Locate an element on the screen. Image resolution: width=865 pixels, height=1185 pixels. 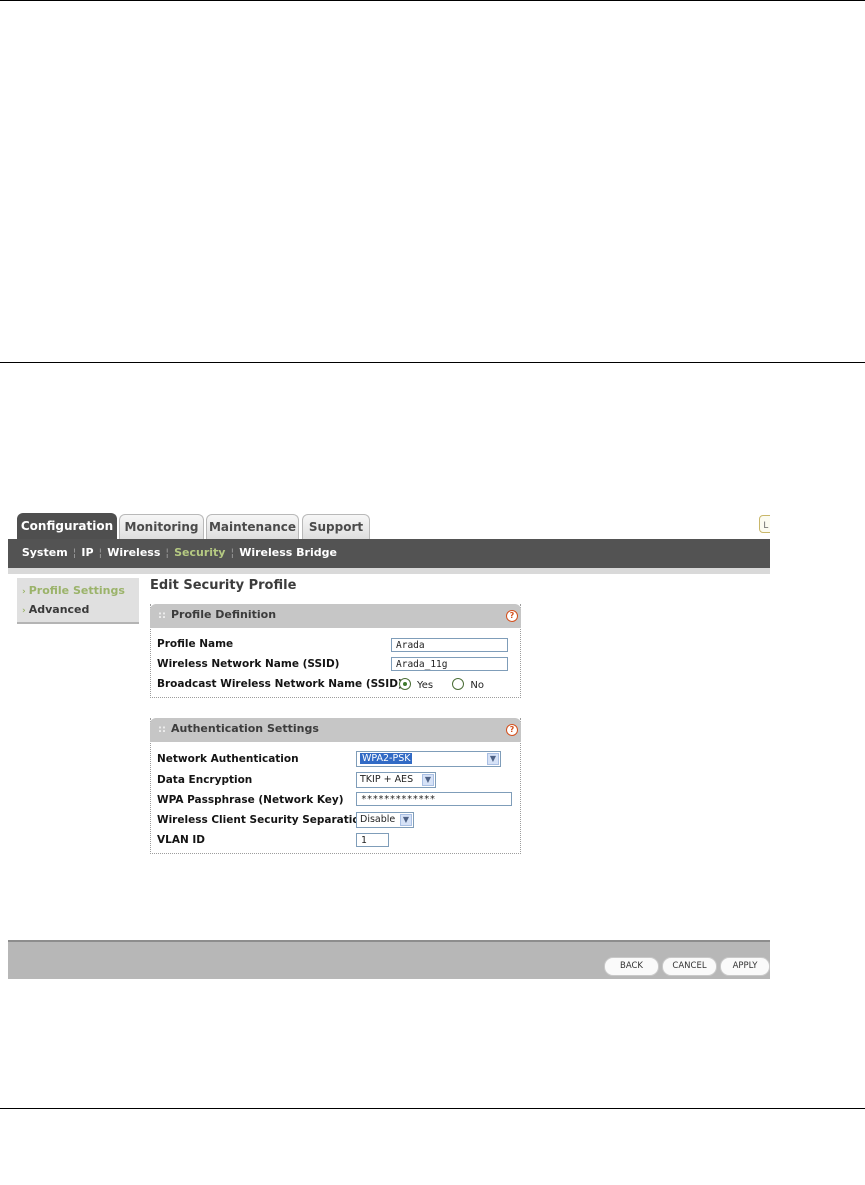
network-authentication-label: Network Authentication is located at coordinates (228, 759).